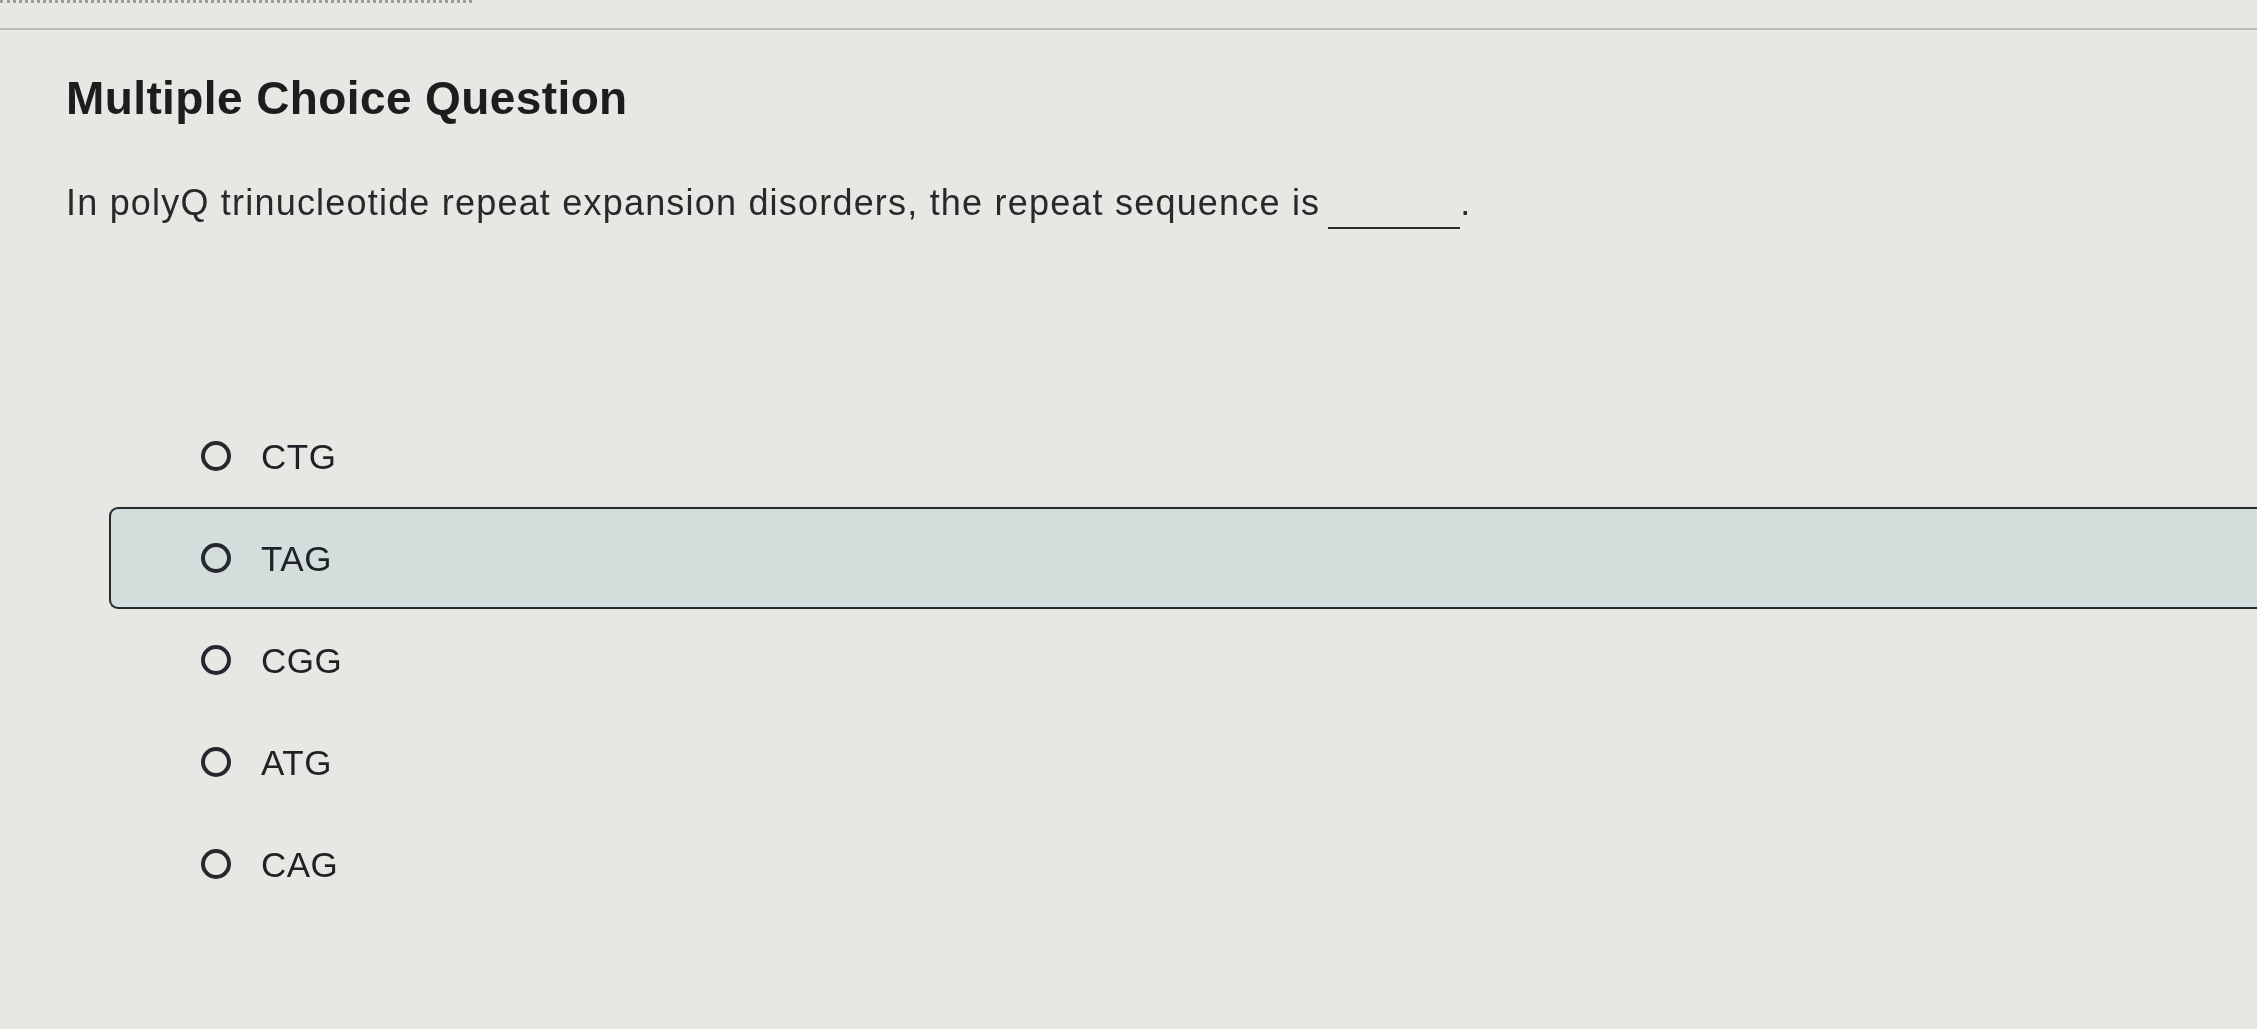  What do you see at coordinates (1161, 207) in the screenshot?
I see `question-text: In polyQ trinucleotide repeat expansion disorders, the repeat sequence is .` at bounding box center [1161, 207].